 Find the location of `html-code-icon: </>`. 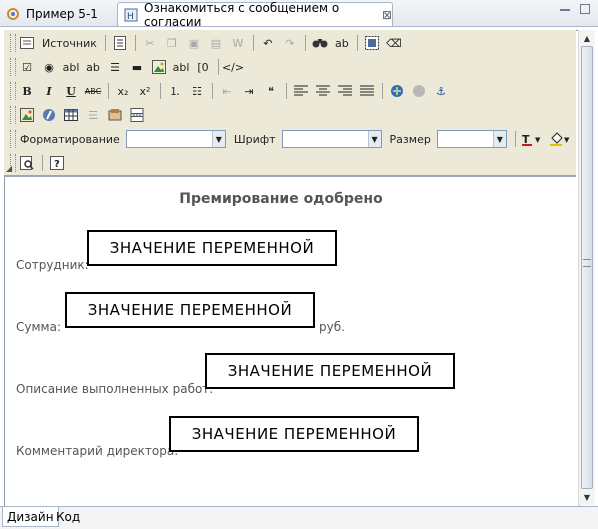

html-code-icon: </> is located at coordinates (233, 67).